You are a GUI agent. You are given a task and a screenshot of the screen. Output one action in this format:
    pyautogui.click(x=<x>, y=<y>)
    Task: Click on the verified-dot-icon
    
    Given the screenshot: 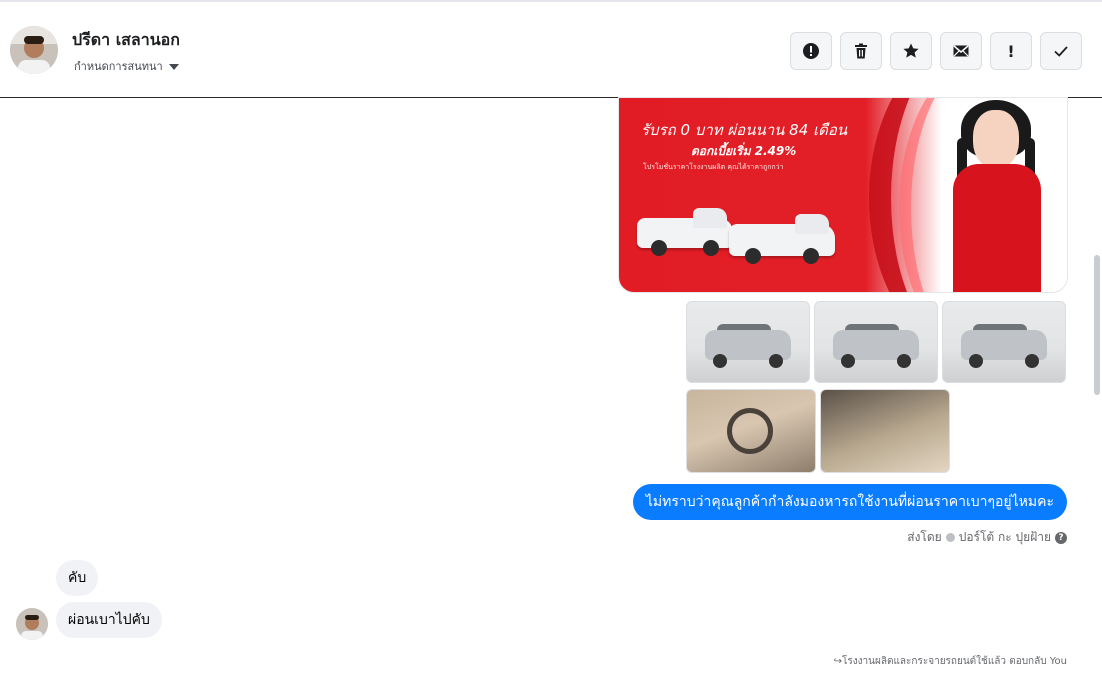 What is the action you would take?
    pyautogui.click(x=950, y=537)
    